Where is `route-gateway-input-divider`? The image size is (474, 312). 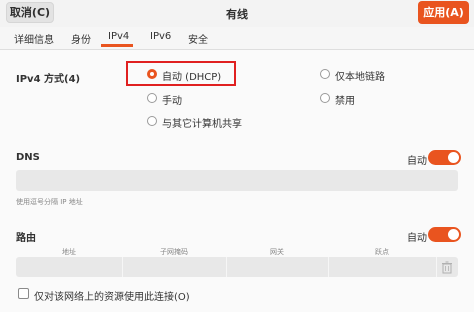 route-gateway-input-divider is located at coordinates (328, 267).